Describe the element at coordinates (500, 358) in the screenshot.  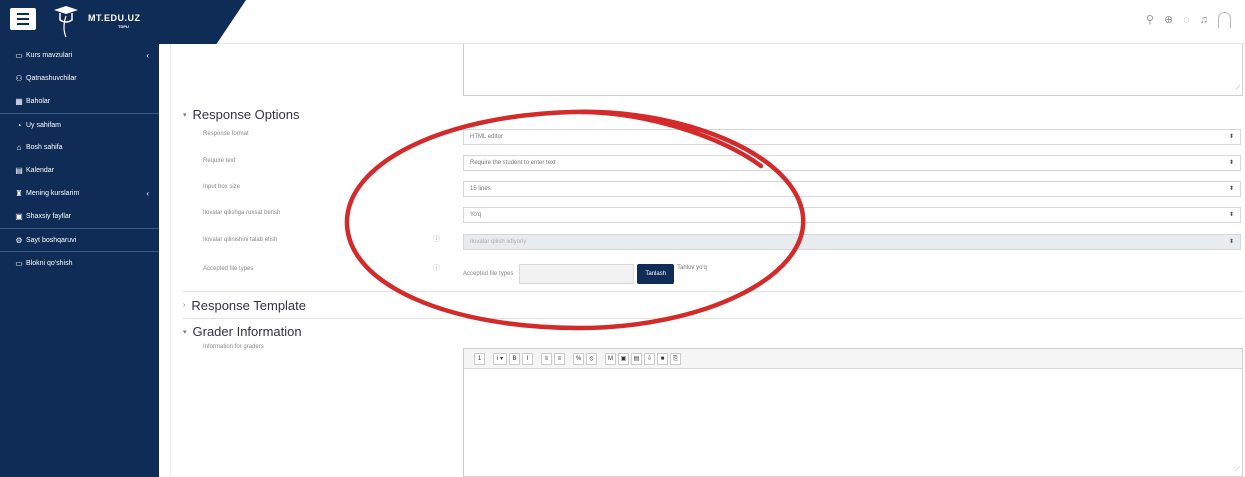
I see `paragraph-styles-button: i ▾` at that location.